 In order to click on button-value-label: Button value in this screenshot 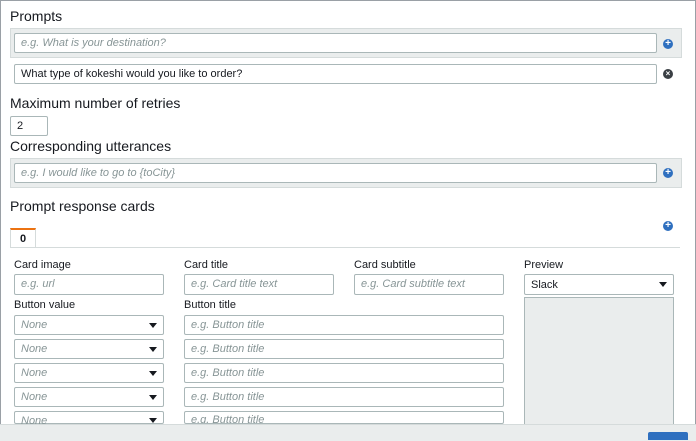, I will do `click(45, 305)`.